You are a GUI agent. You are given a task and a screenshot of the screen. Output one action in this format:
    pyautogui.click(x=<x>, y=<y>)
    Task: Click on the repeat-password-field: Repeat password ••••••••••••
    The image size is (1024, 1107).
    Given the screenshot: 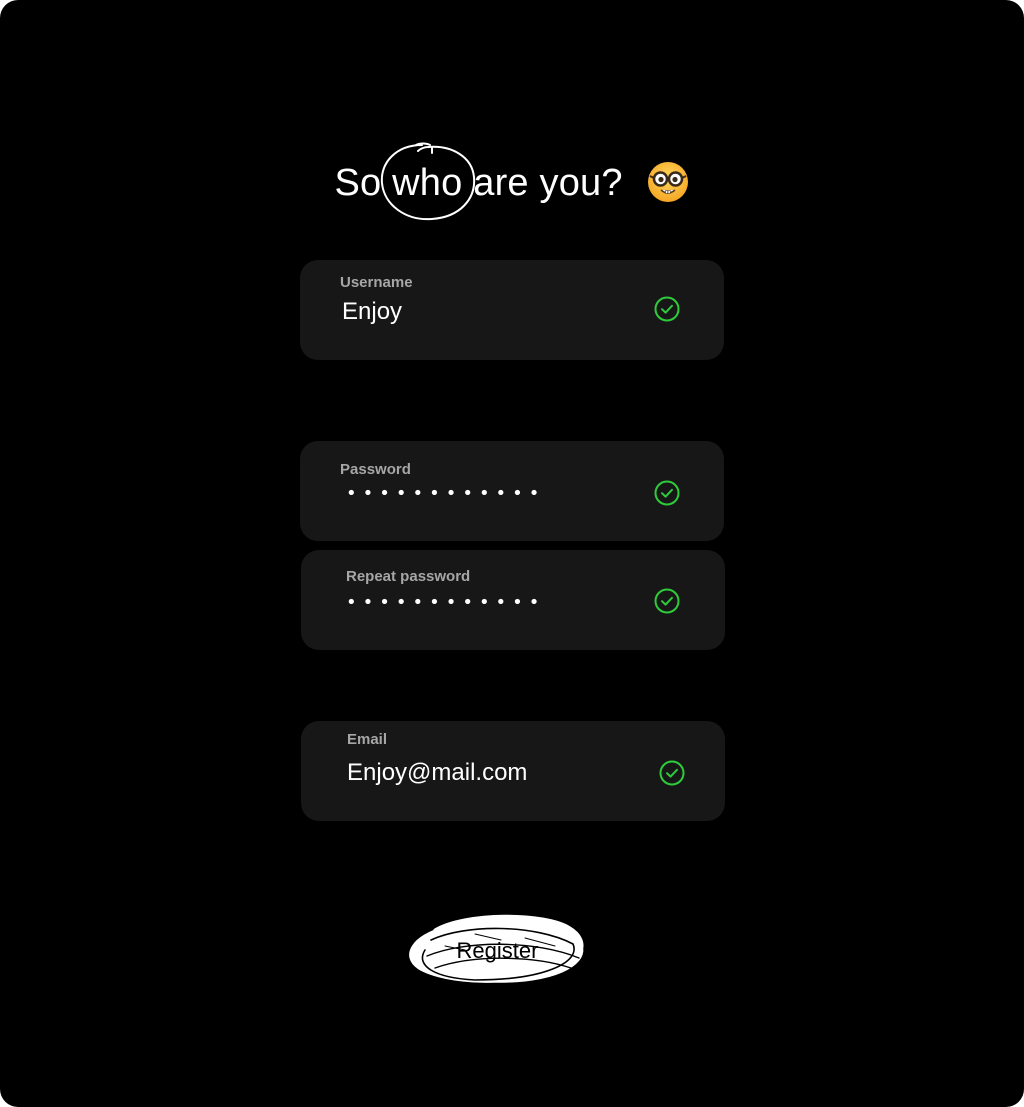 What is the action you would take?
    pyautogui.click(x=513, y=600)
    